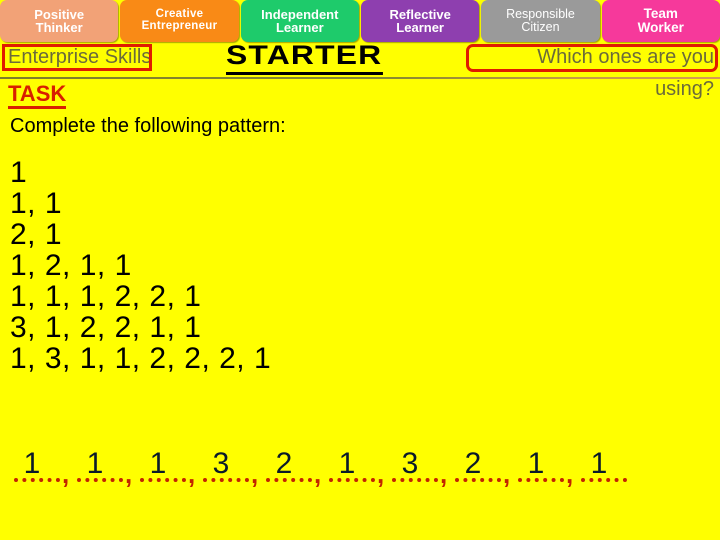 This screenshot has width=720, height=540. Describe the element at coordinates (660, 14) in the screenshot. I see `tab-label-line1: Team` at that location.